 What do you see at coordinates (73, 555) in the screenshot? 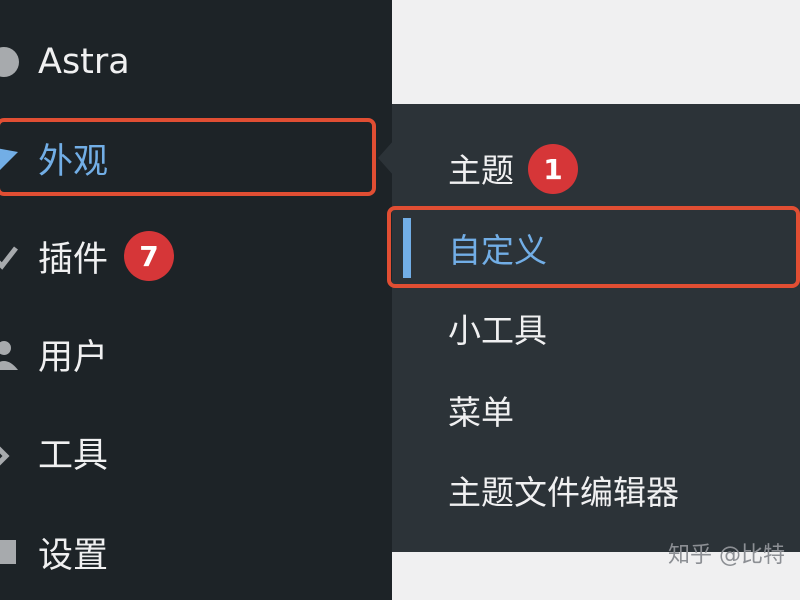
I see `sidebar-item-label: 设置` at bounding box center [73, 555].